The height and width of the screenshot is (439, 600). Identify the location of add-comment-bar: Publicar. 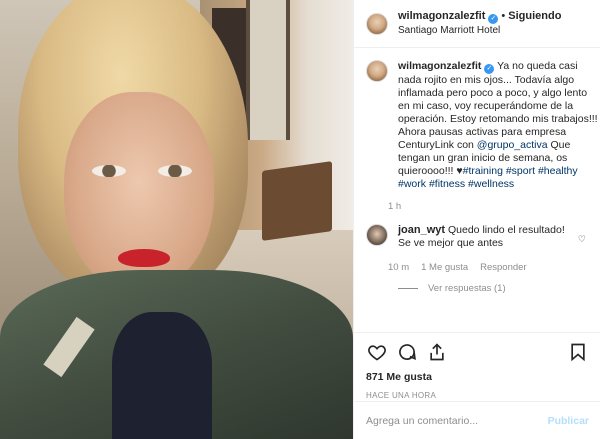
(477, 420).